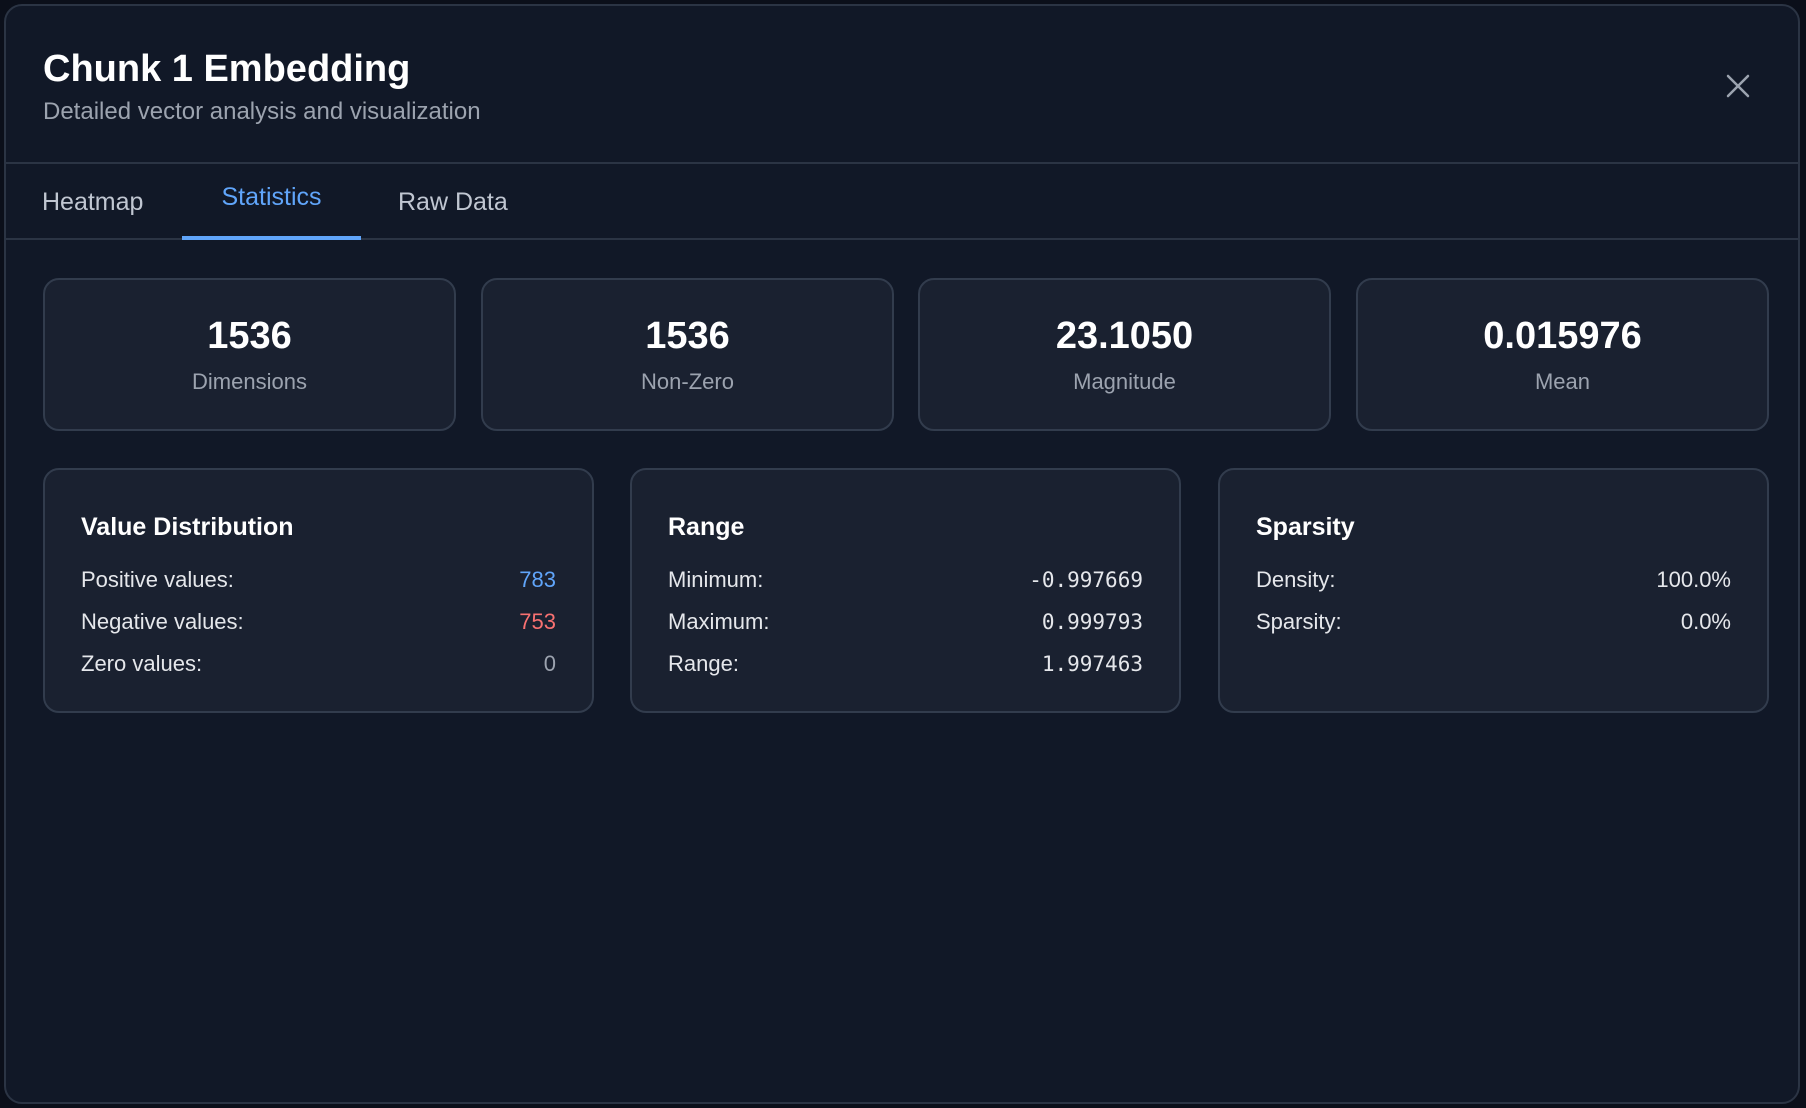 The image size is (1806, 1108). I want to click on zero-values-count: 0, so click(549, 663).